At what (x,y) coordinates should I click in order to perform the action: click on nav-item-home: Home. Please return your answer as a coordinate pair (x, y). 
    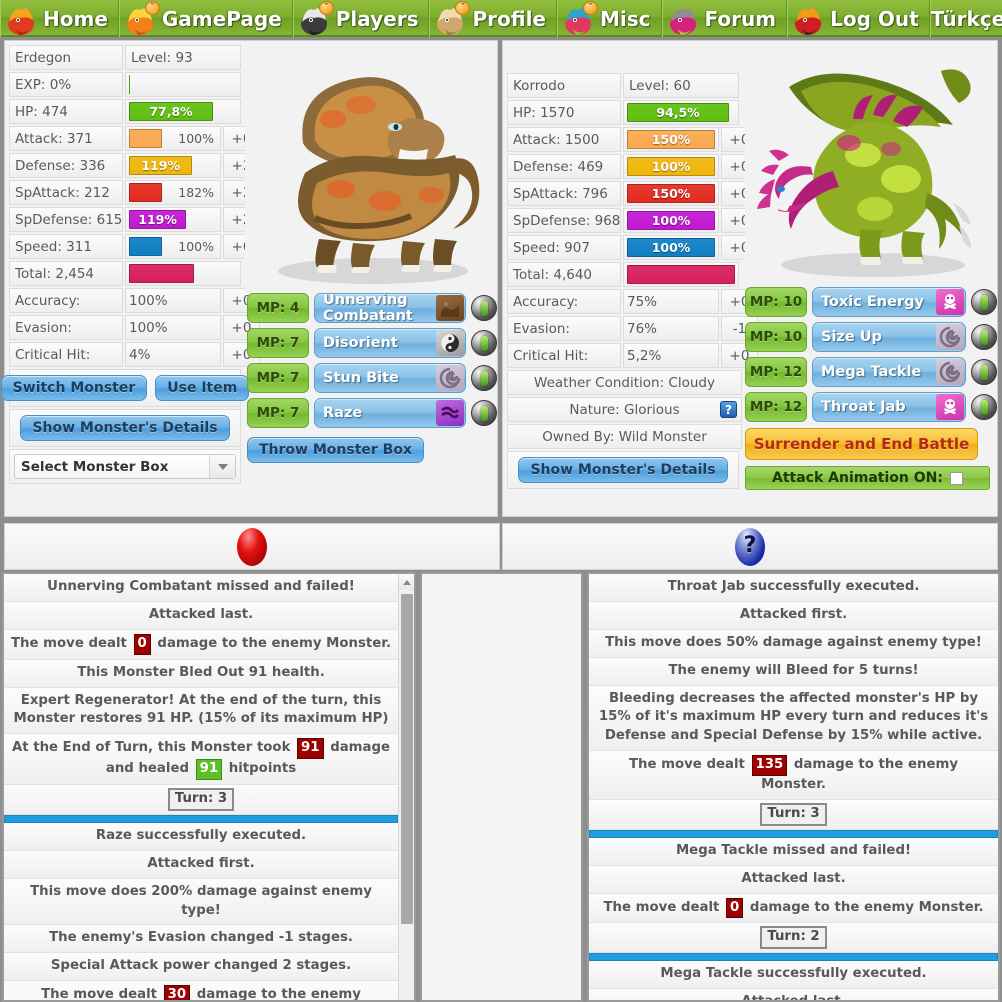
    Looking at the image, I should click on (59, 18).